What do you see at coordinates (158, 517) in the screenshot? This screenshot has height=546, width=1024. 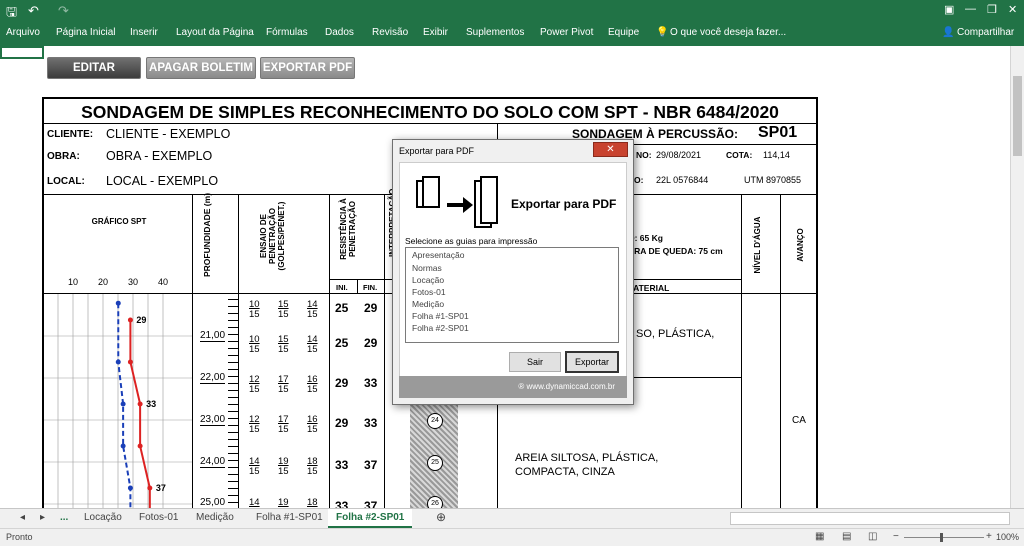 I see `sheet-tab-fotos: Fotos-01` at bounding box center [158, 517].